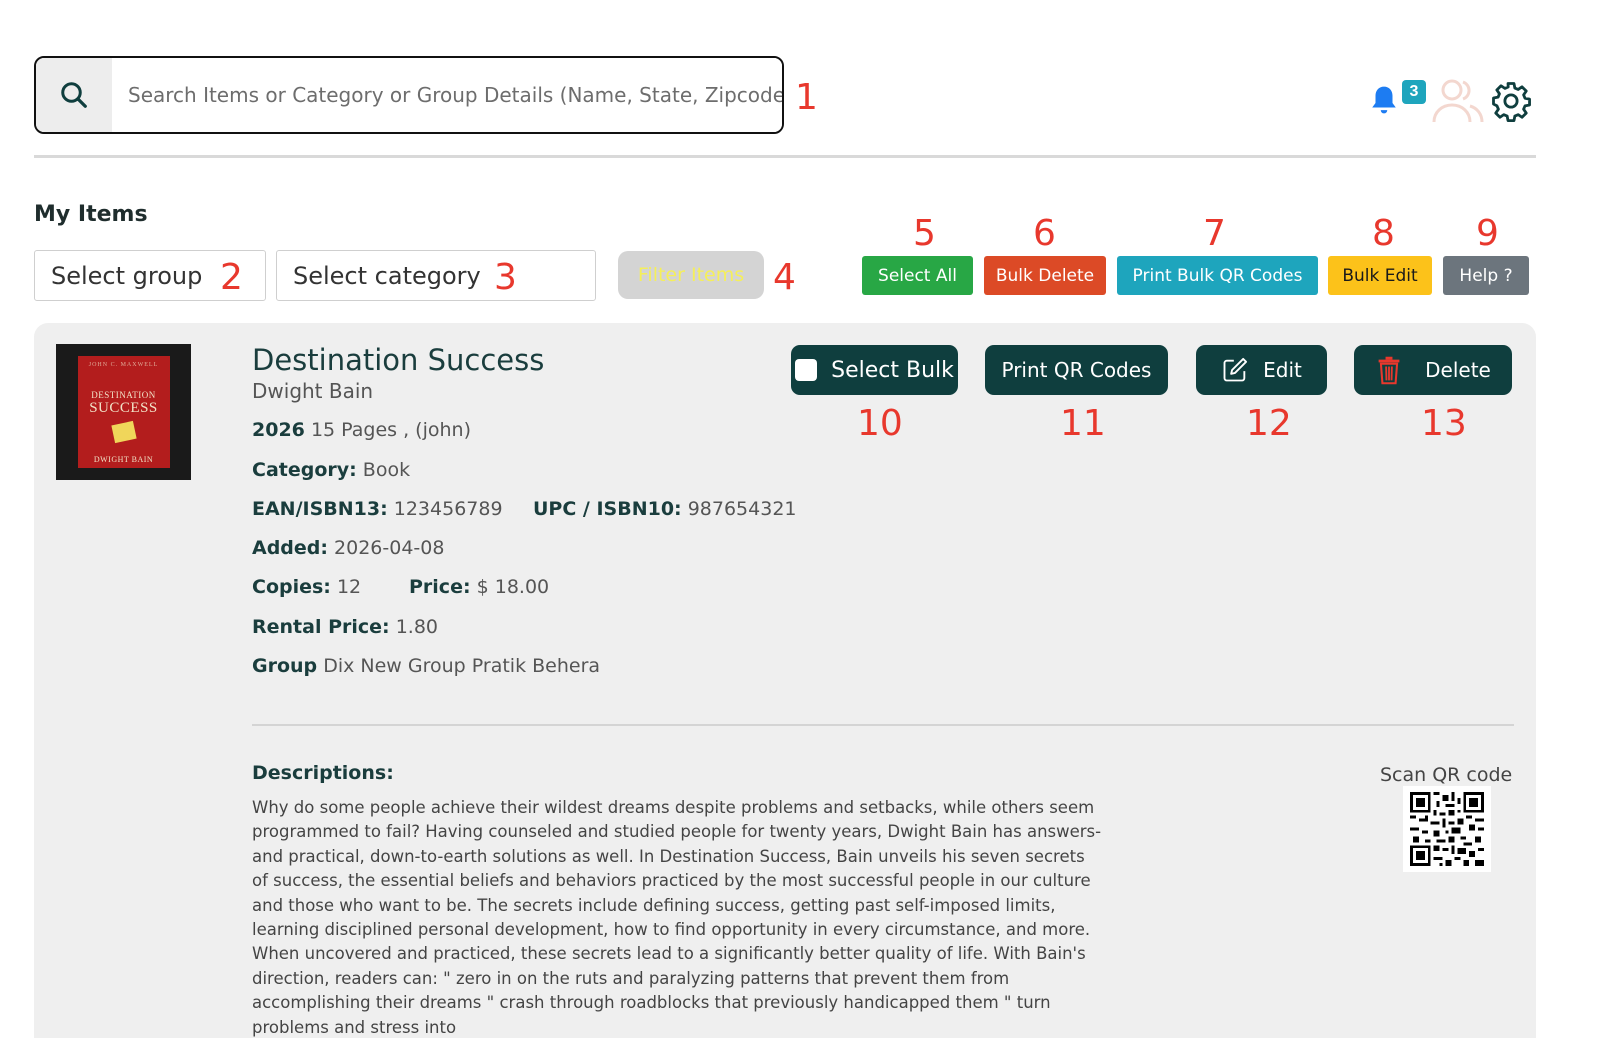  Describe the element at coordinates (1446, 775) in the screenshot. I see `scan-qr-label: Scan QR code` at that location.